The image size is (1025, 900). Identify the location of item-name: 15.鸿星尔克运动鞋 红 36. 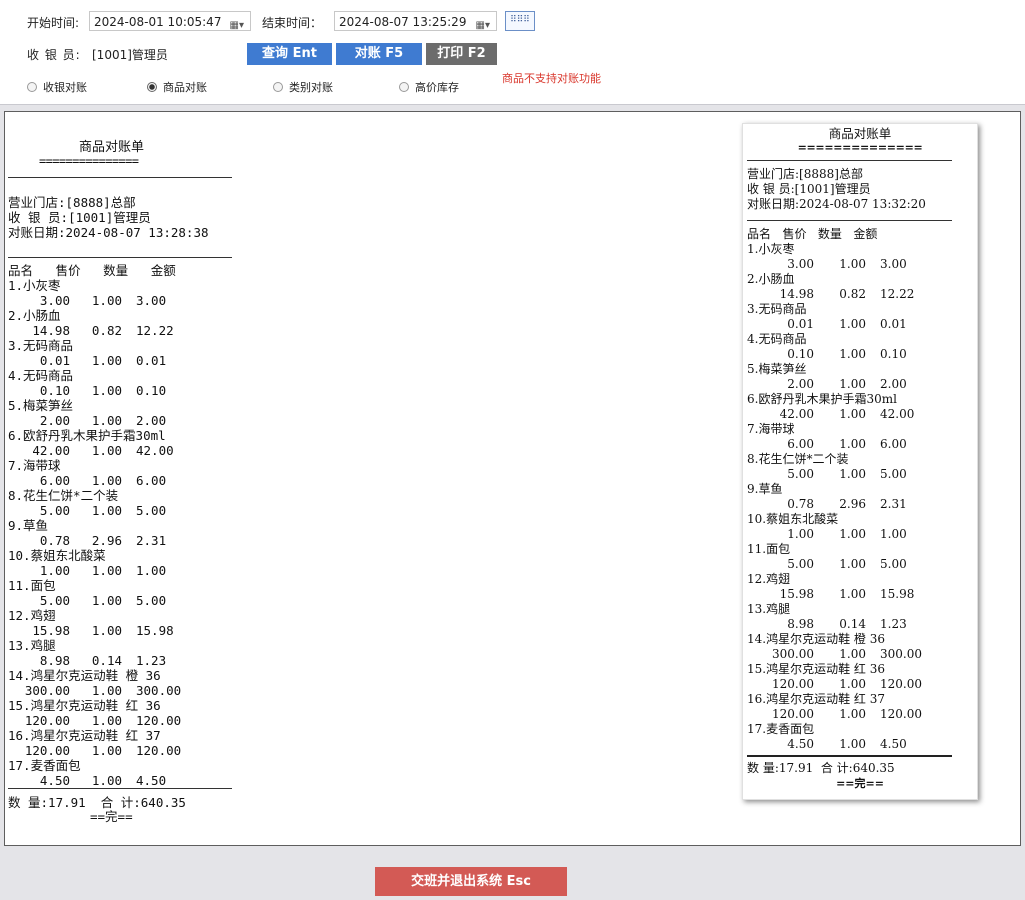
(816, 669).